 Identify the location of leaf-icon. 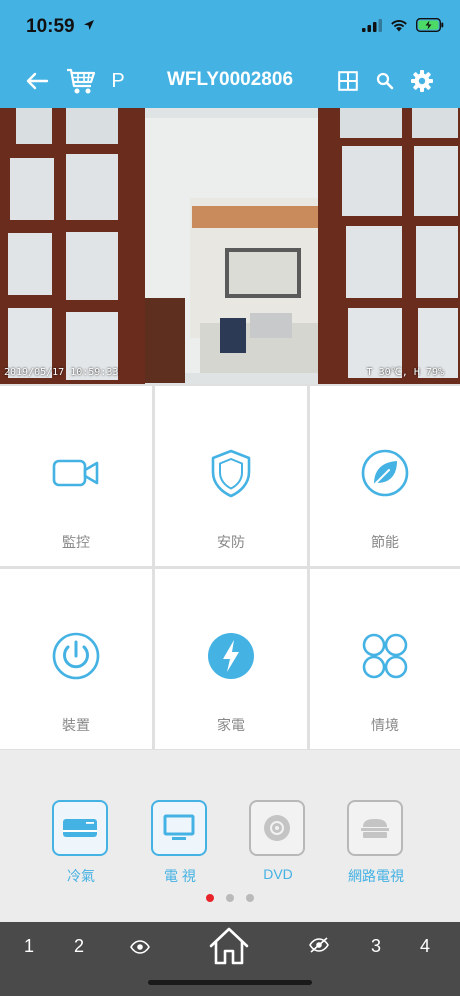
(385, 473).